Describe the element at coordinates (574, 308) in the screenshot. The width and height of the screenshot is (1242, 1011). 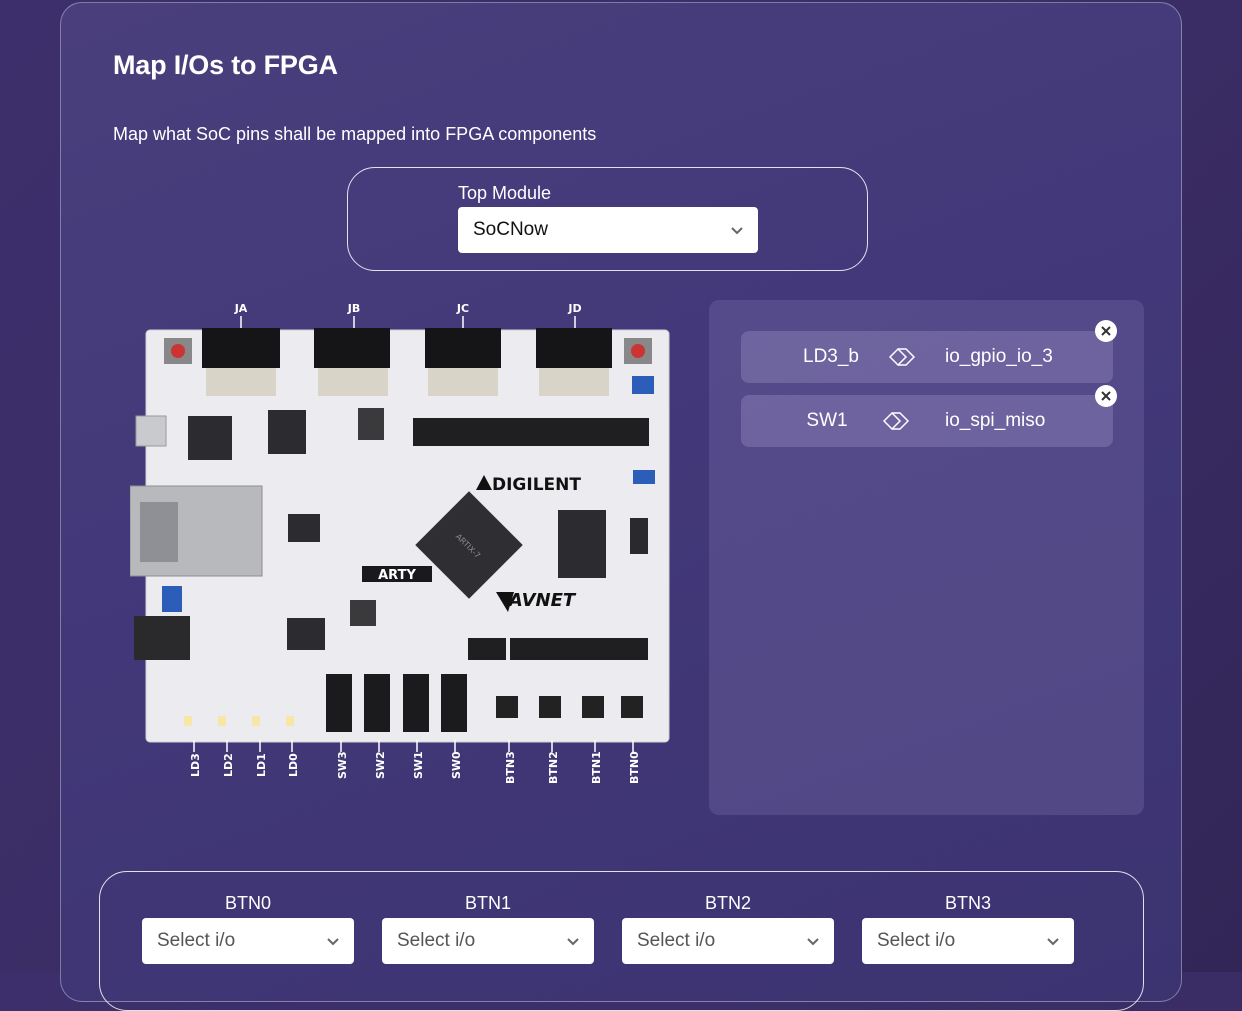
I see `header-label-jd: JD` at that location.